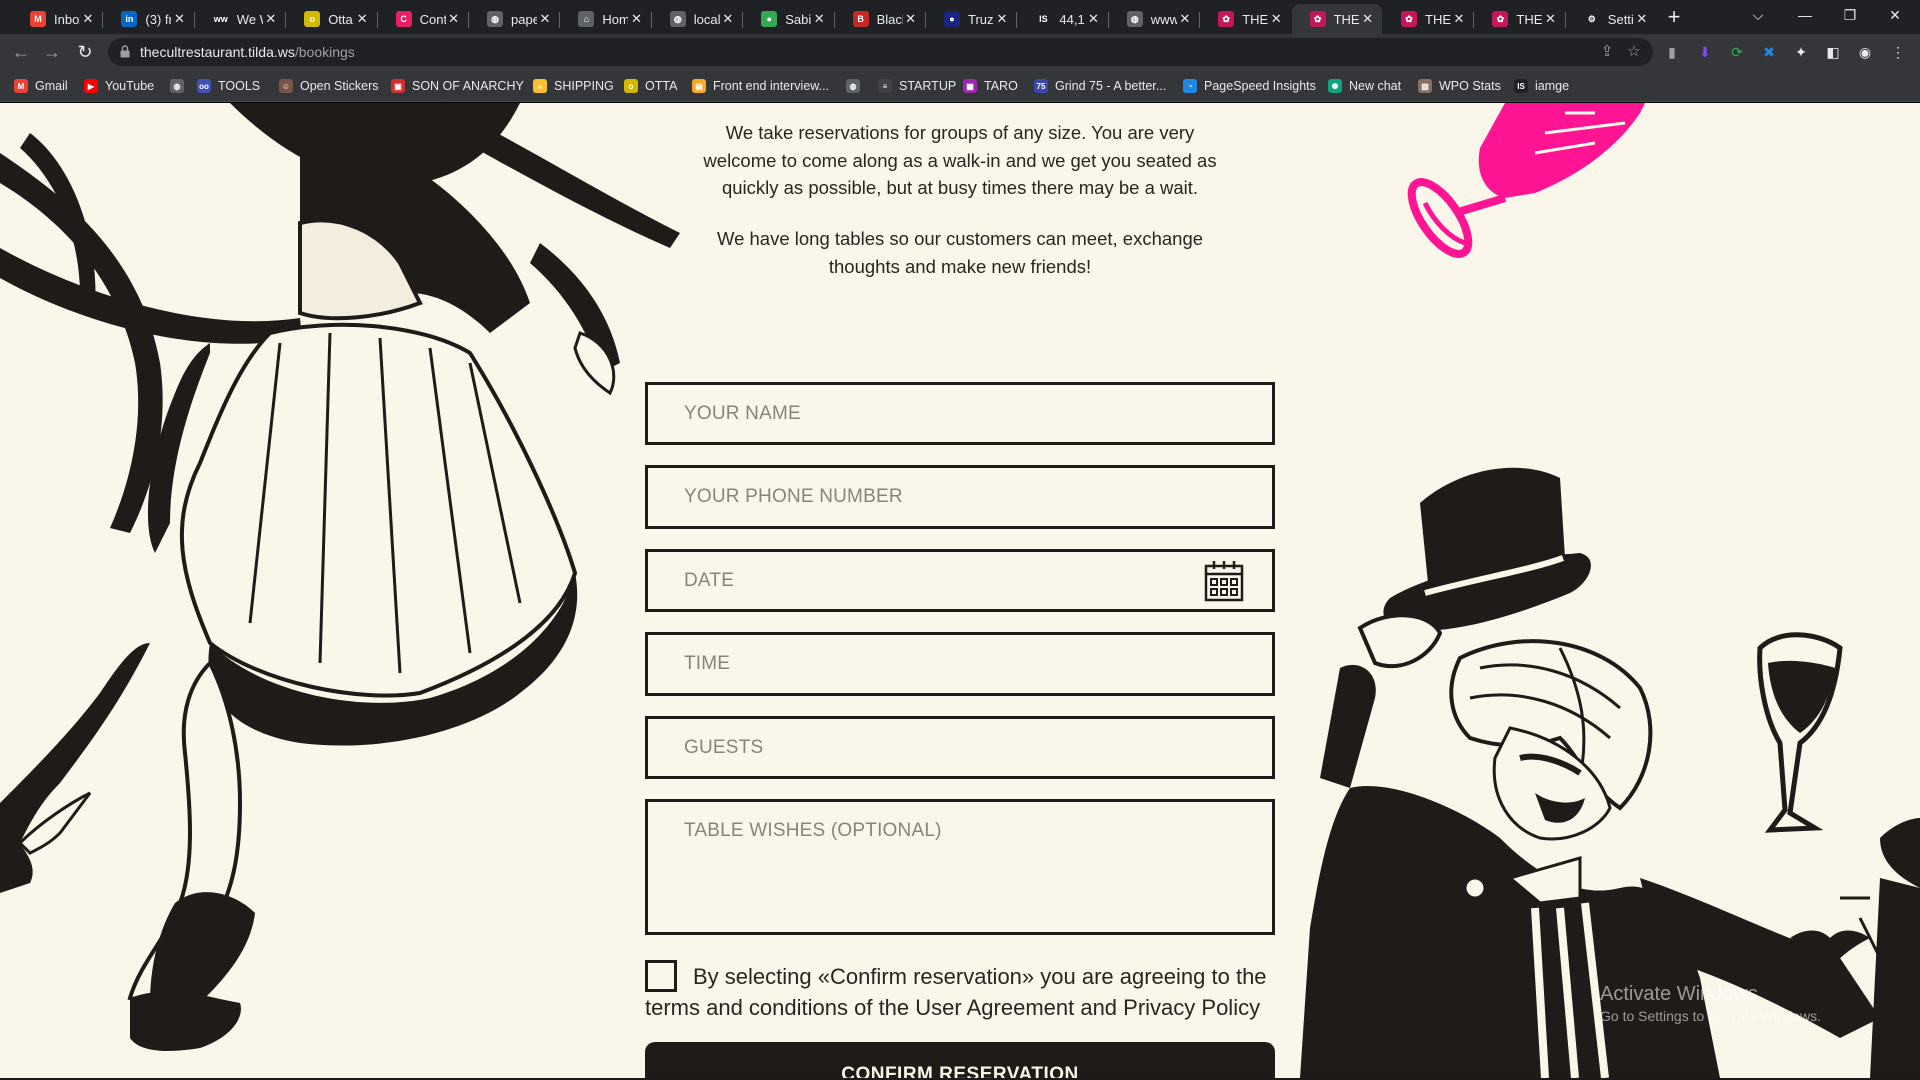  What do you see at coordinates (1674, 18) in the screenshot?
I see `new-tab-button: +` at bounding box center [1674, 18].